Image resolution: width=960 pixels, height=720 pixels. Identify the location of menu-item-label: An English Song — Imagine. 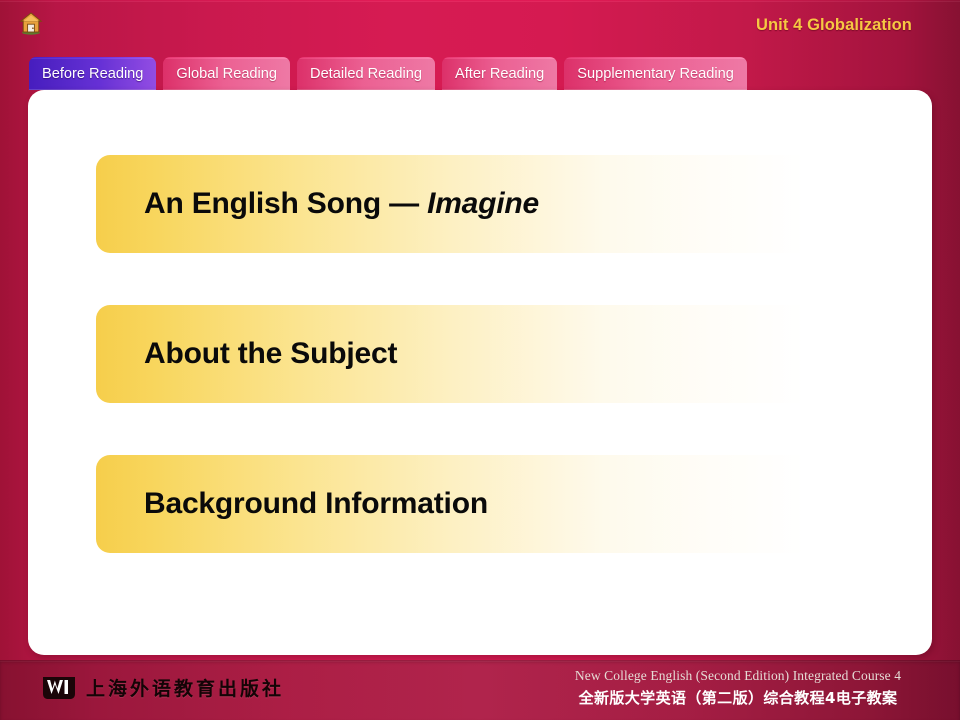
(341, 204).